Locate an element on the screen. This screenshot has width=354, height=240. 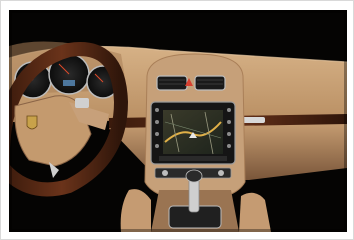
air-vent-left is located at coordinates (172, 83).